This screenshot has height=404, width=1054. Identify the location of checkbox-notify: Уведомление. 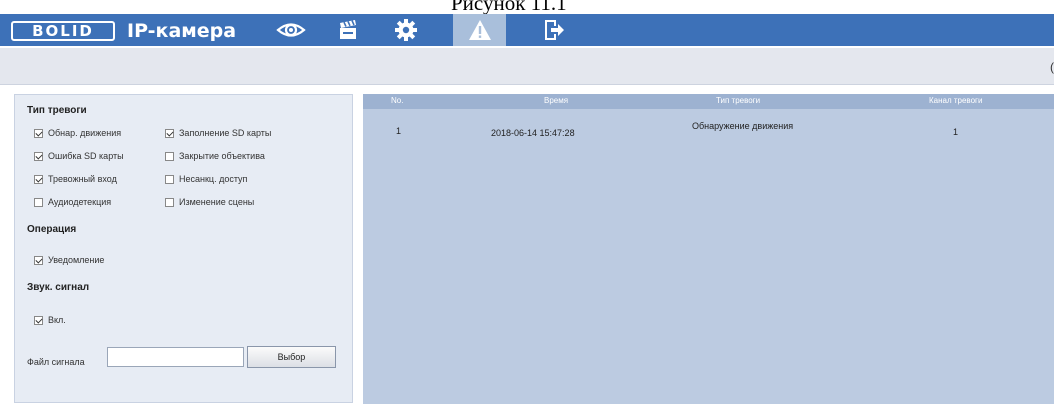
(69, 260).